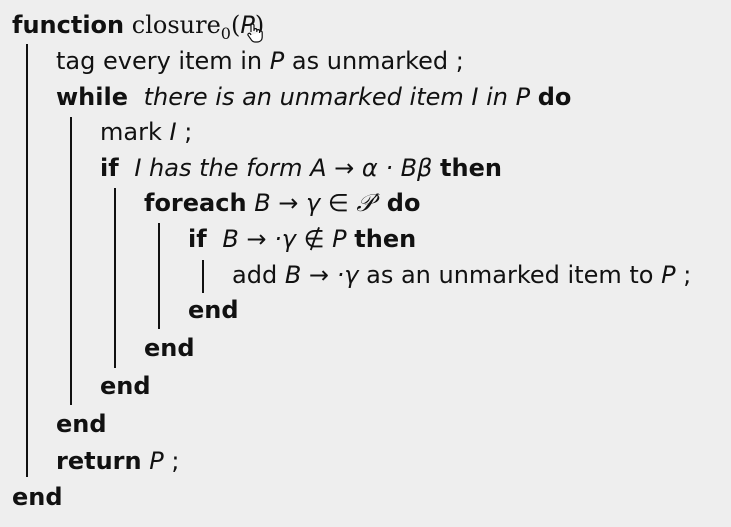 The height and width of the screenshot is (527, 731). What do you see at coordinates (115, 278) in the screenshot?
I see `if-block-bar` at bounding box center [115, 278].